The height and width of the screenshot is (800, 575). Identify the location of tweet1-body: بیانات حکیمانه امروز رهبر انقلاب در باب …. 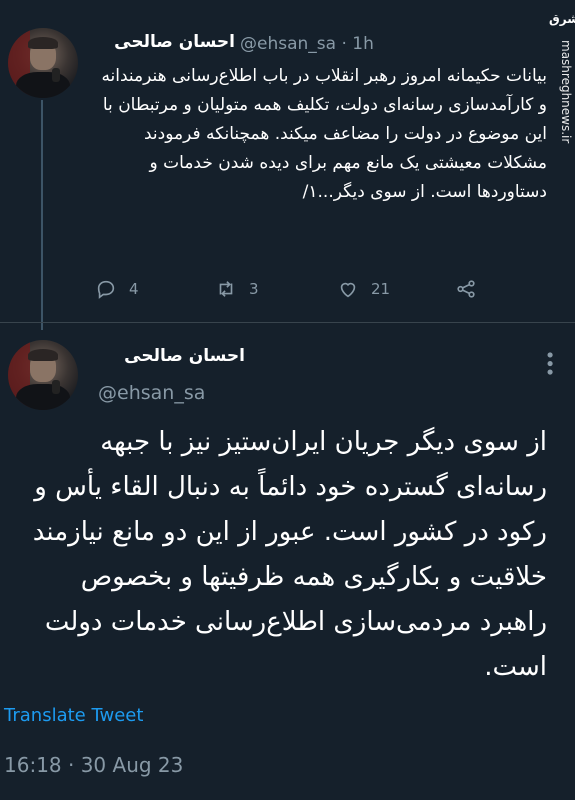
(324, 134).